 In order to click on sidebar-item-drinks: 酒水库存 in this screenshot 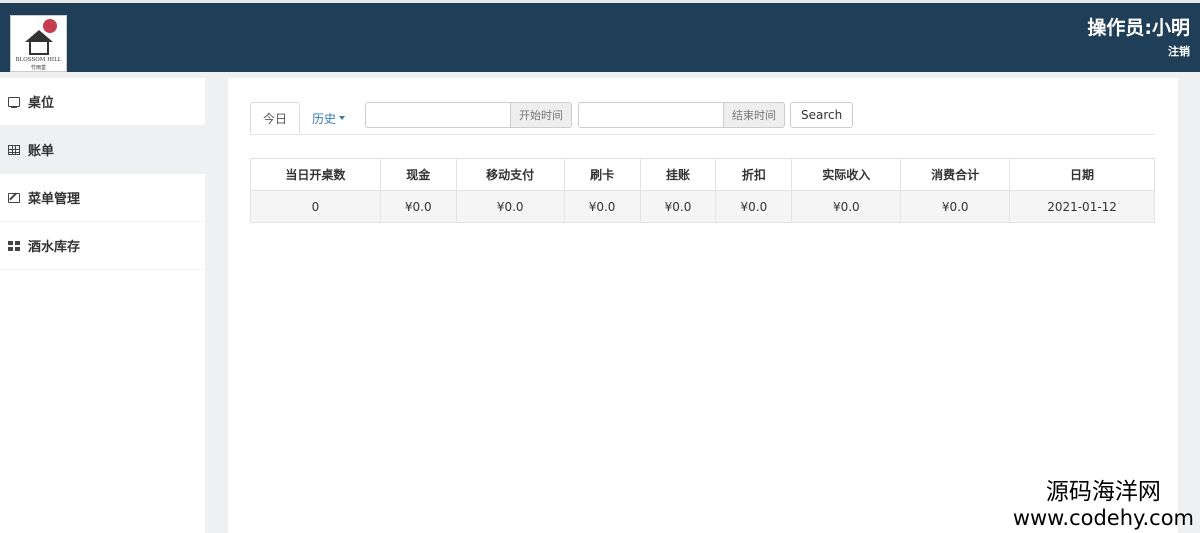, I will do `click(102, 246)`.